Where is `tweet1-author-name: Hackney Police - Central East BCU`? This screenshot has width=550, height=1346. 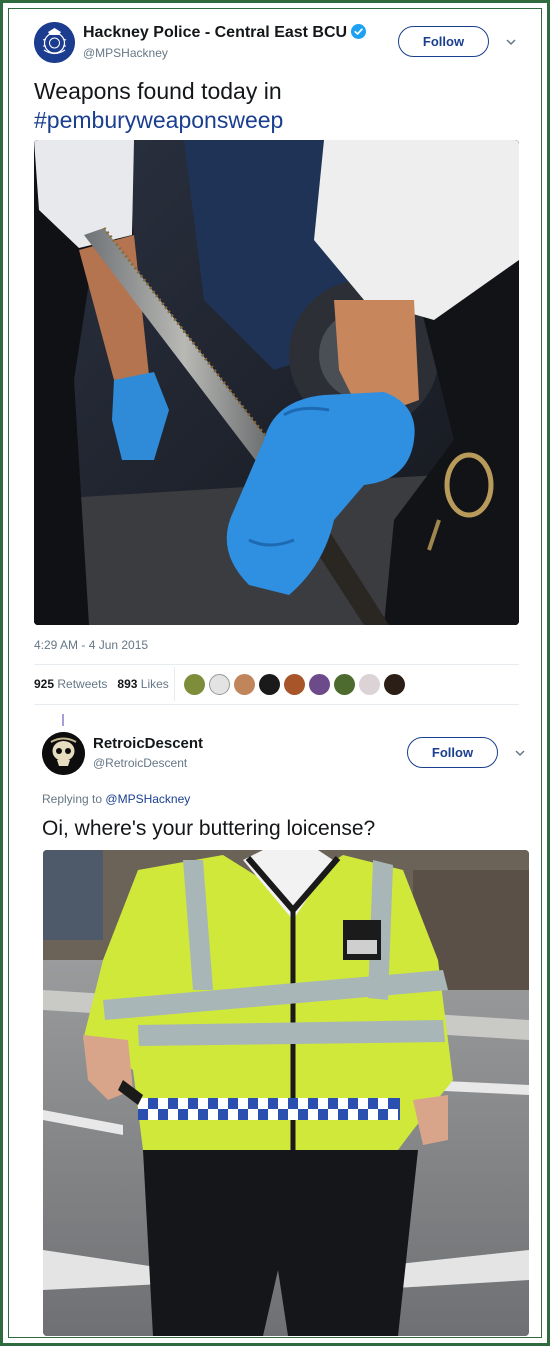
tweet1-author-name: Hackney Police - Central East BCU is located at coordinates (225, 33).